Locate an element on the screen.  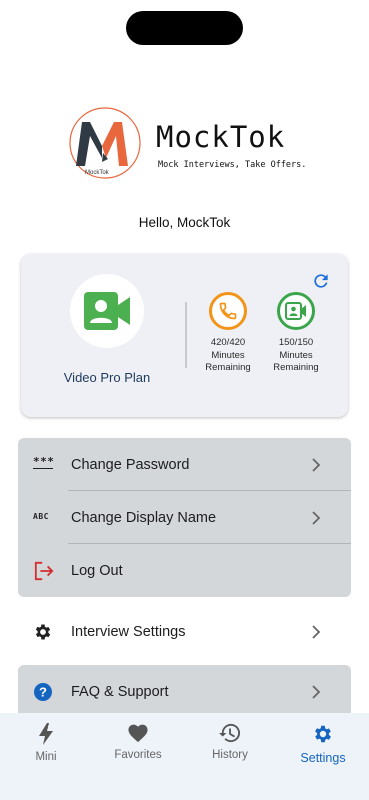
tab-favorites-label: Favorites is located at coordinates (138, 755).